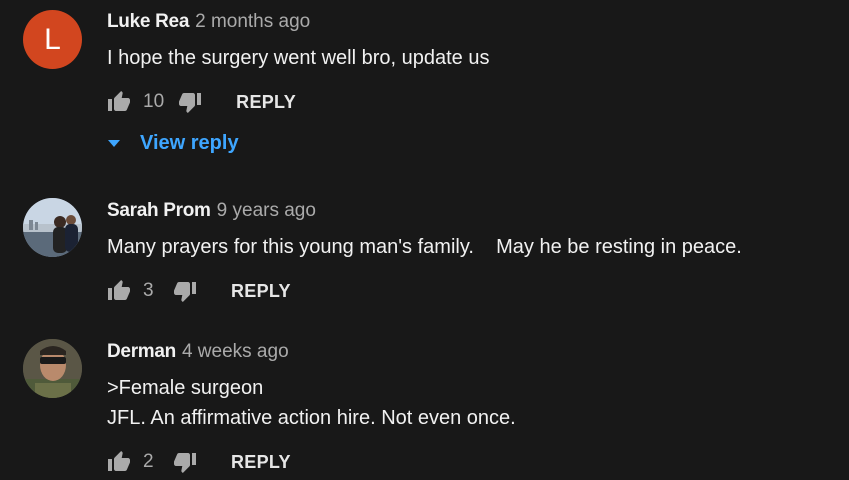  Describe the element at coordinates (141, 351) in the screenshot. I see `comment-author: Derman` at that location.